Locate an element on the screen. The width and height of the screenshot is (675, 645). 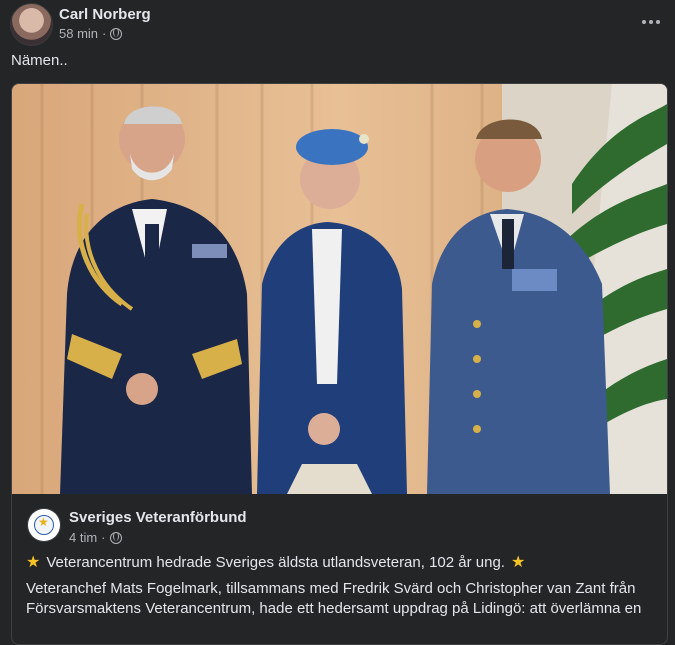
shared-post-meta: 4 tim · is located at coordinates (95, 537).